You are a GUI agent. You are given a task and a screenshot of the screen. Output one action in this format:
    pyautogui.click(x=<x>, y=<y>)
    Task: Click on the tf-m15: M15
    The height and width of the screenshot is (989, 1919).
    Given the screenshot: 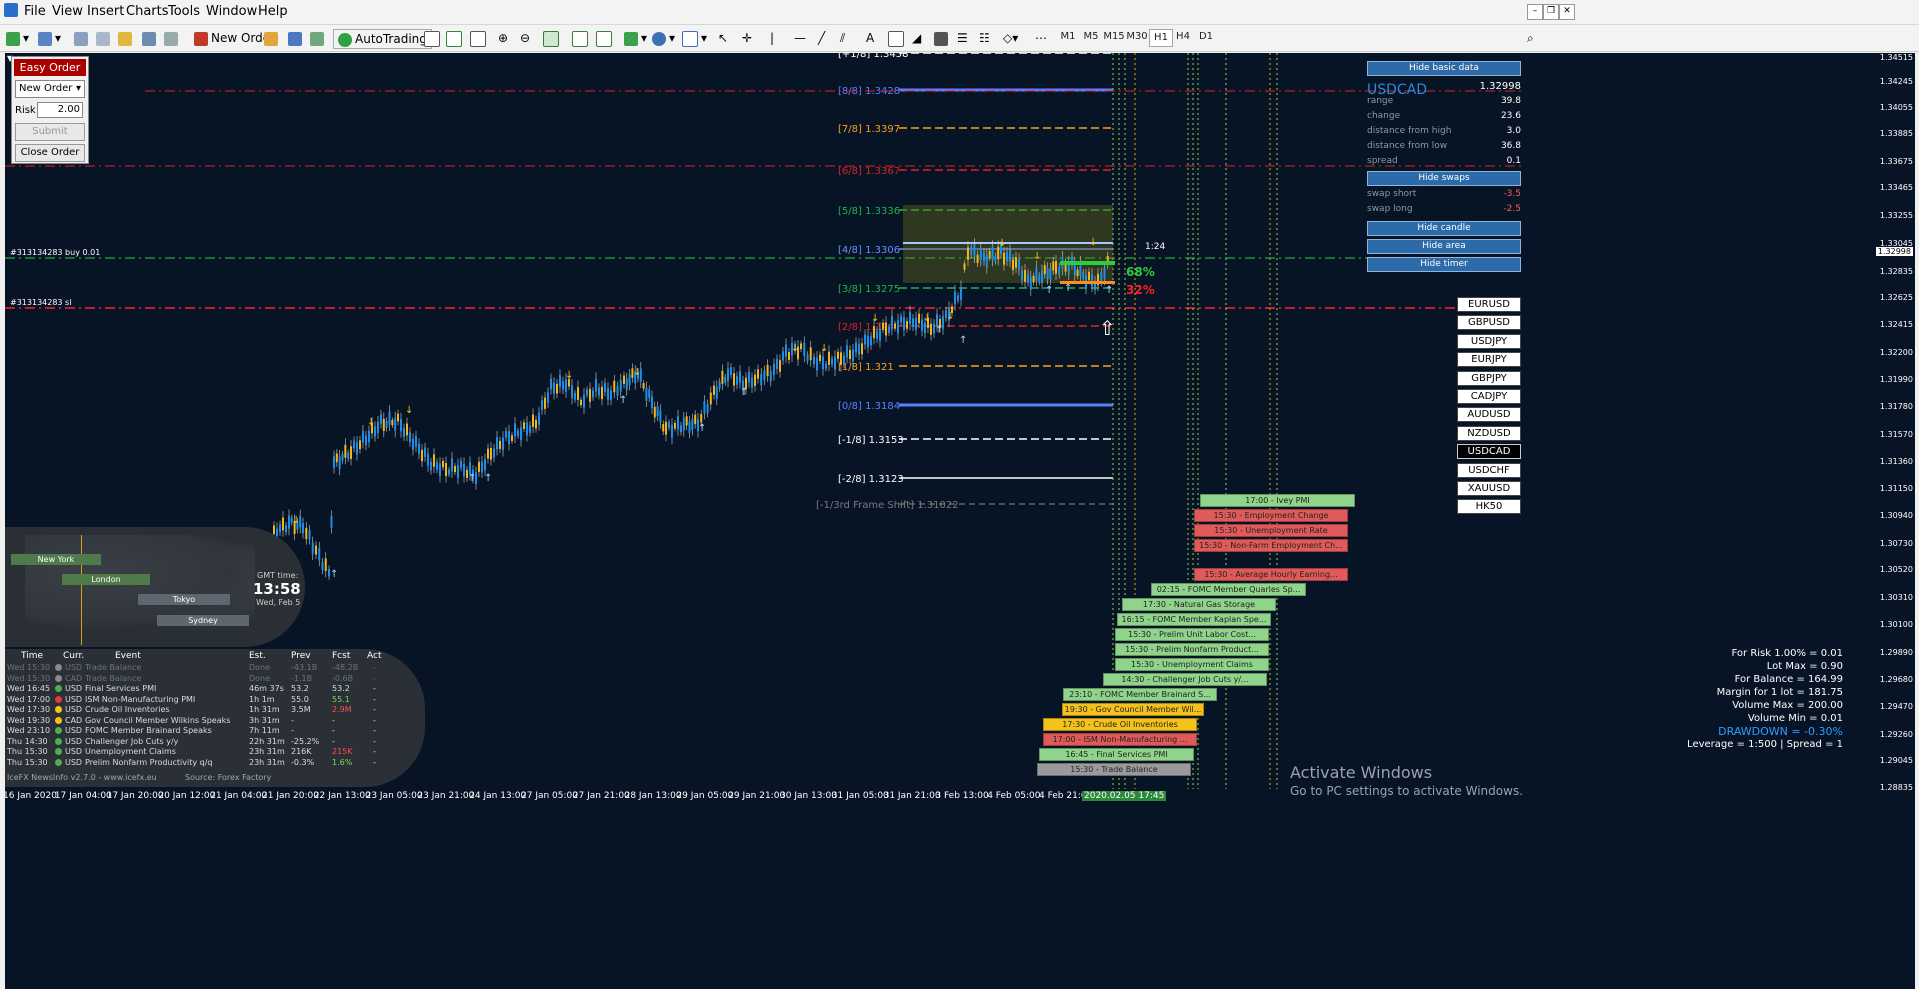 What is the action you would take?
    pyautogui.click(x=1114, y=36)
    